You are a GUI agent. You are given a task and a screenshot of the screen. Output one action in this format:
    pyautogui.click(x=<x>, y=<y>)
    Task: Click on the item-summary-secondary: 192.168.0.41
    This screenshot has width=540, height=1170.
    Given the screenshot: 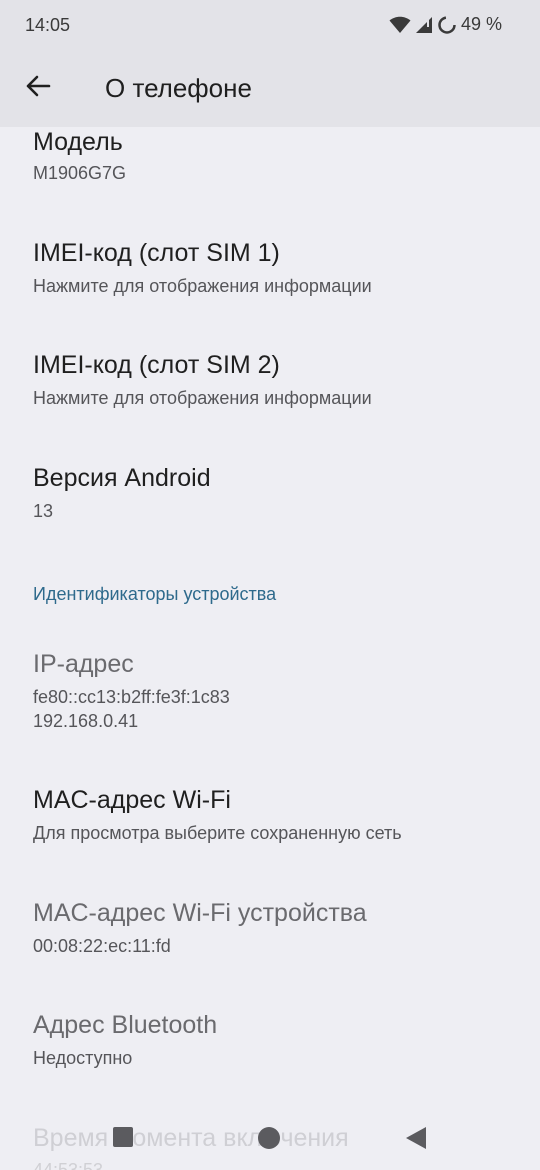 What is the action you would take?
    pyautogui.click(x=86, y=721)
    